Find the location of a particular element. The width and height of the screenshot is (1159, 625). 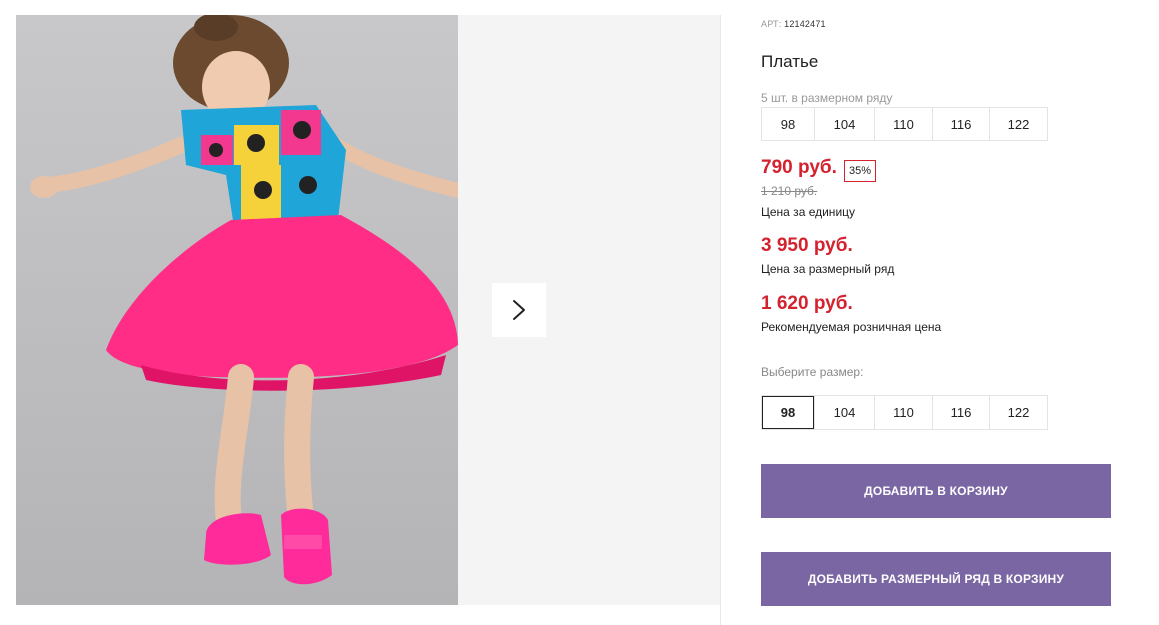

size-option-104: 104 is located at coordinates (844, 412).